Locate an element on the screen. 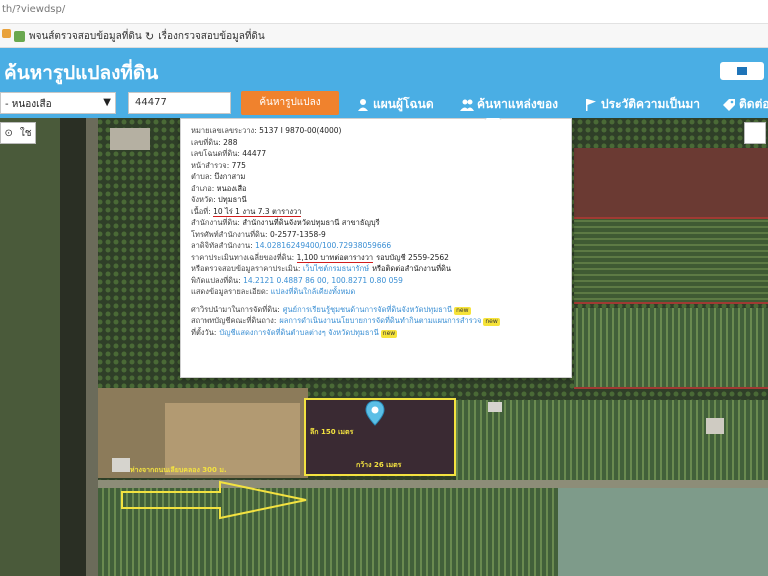 The height and width of the screenshot is (576, 768). info-row: ตำบล: บึงกาสาม is located at coordinates (376, 177).